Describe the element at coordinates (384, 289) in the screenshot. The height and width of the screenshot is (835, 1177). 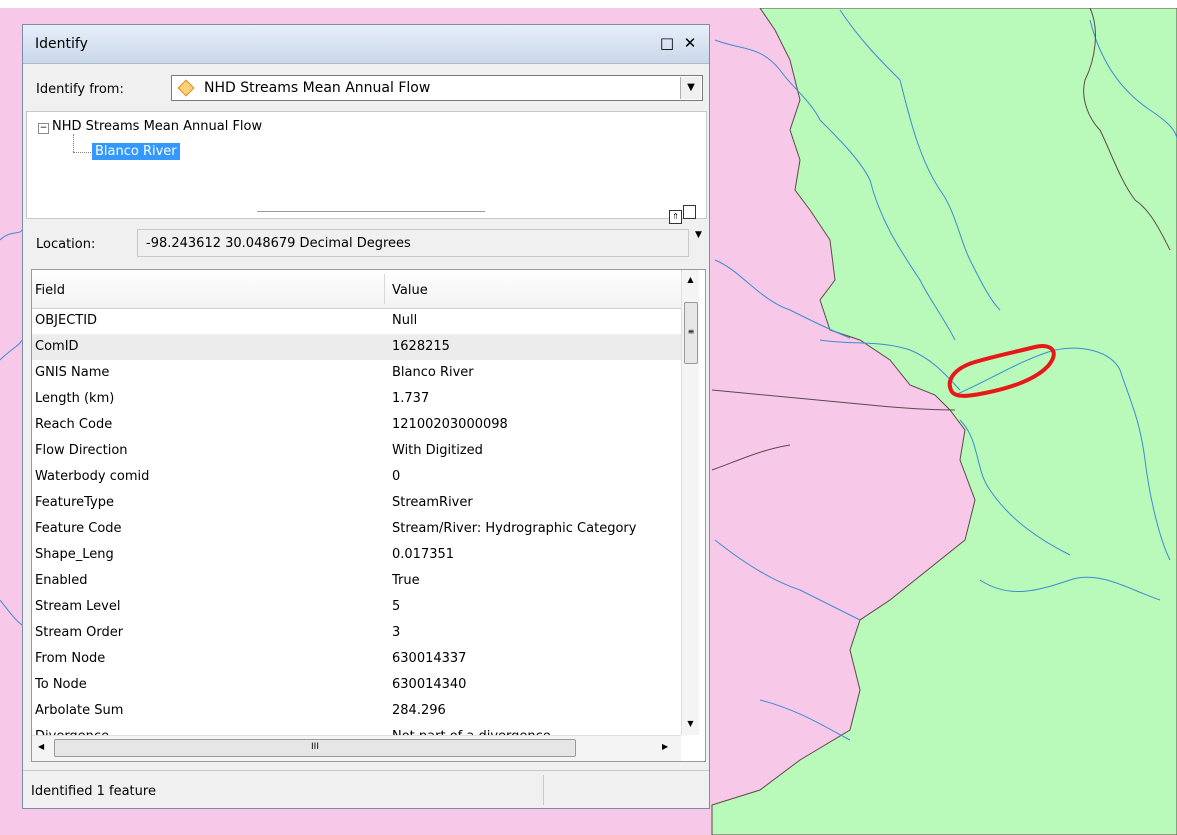
I see `column-separator` at that location.